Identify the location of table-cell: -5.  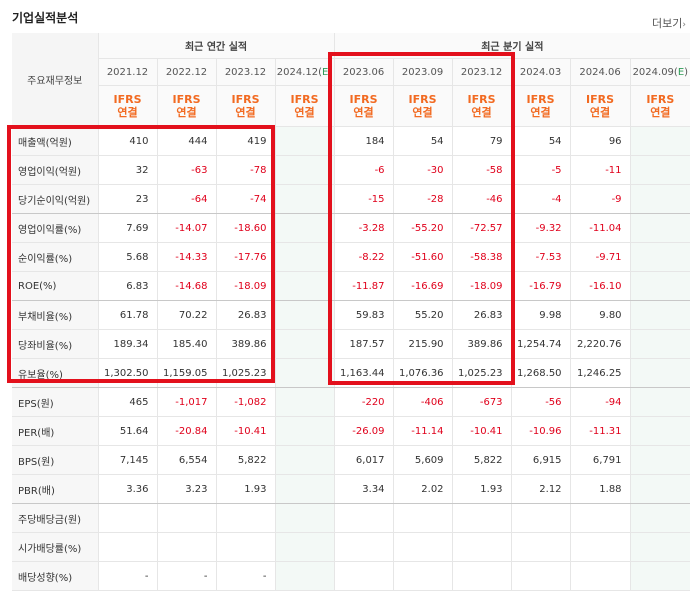
(541, 170).